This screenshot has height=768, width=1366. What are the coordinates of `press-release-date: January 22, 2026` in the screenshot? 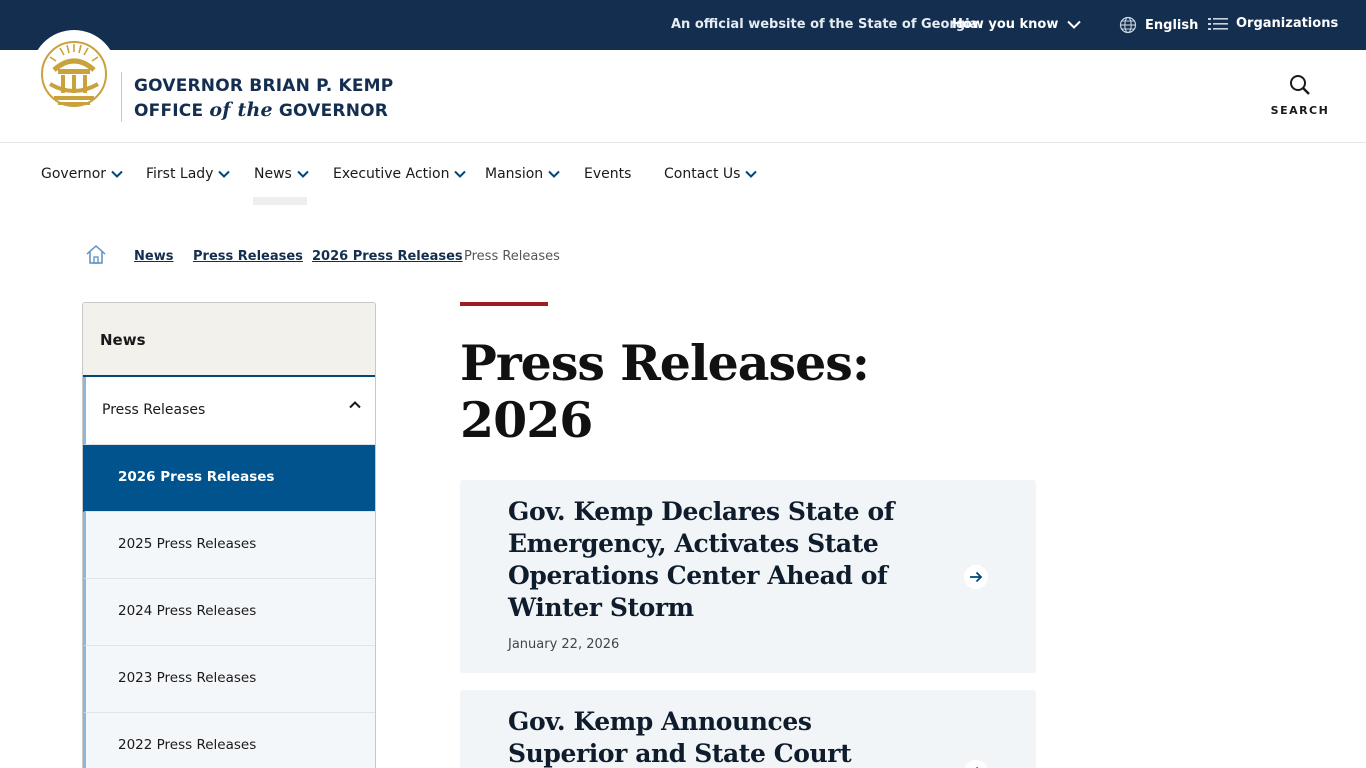 It's located at (564, 644).